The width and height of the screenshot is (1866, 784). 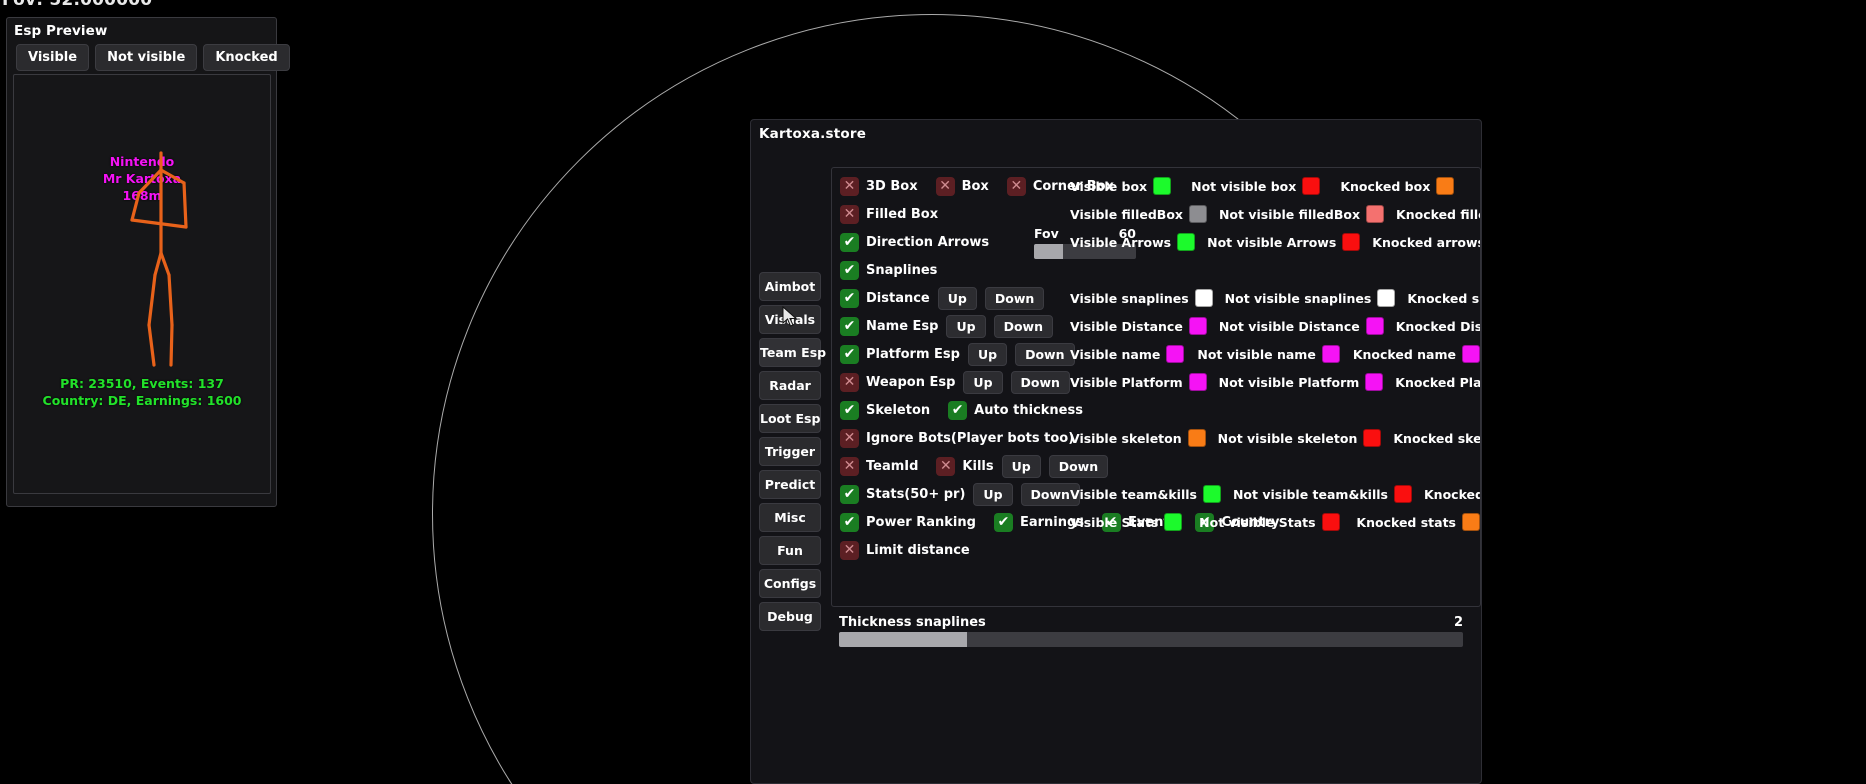 I want to click on color-label: Visible name, so click(x=1115, y=354).